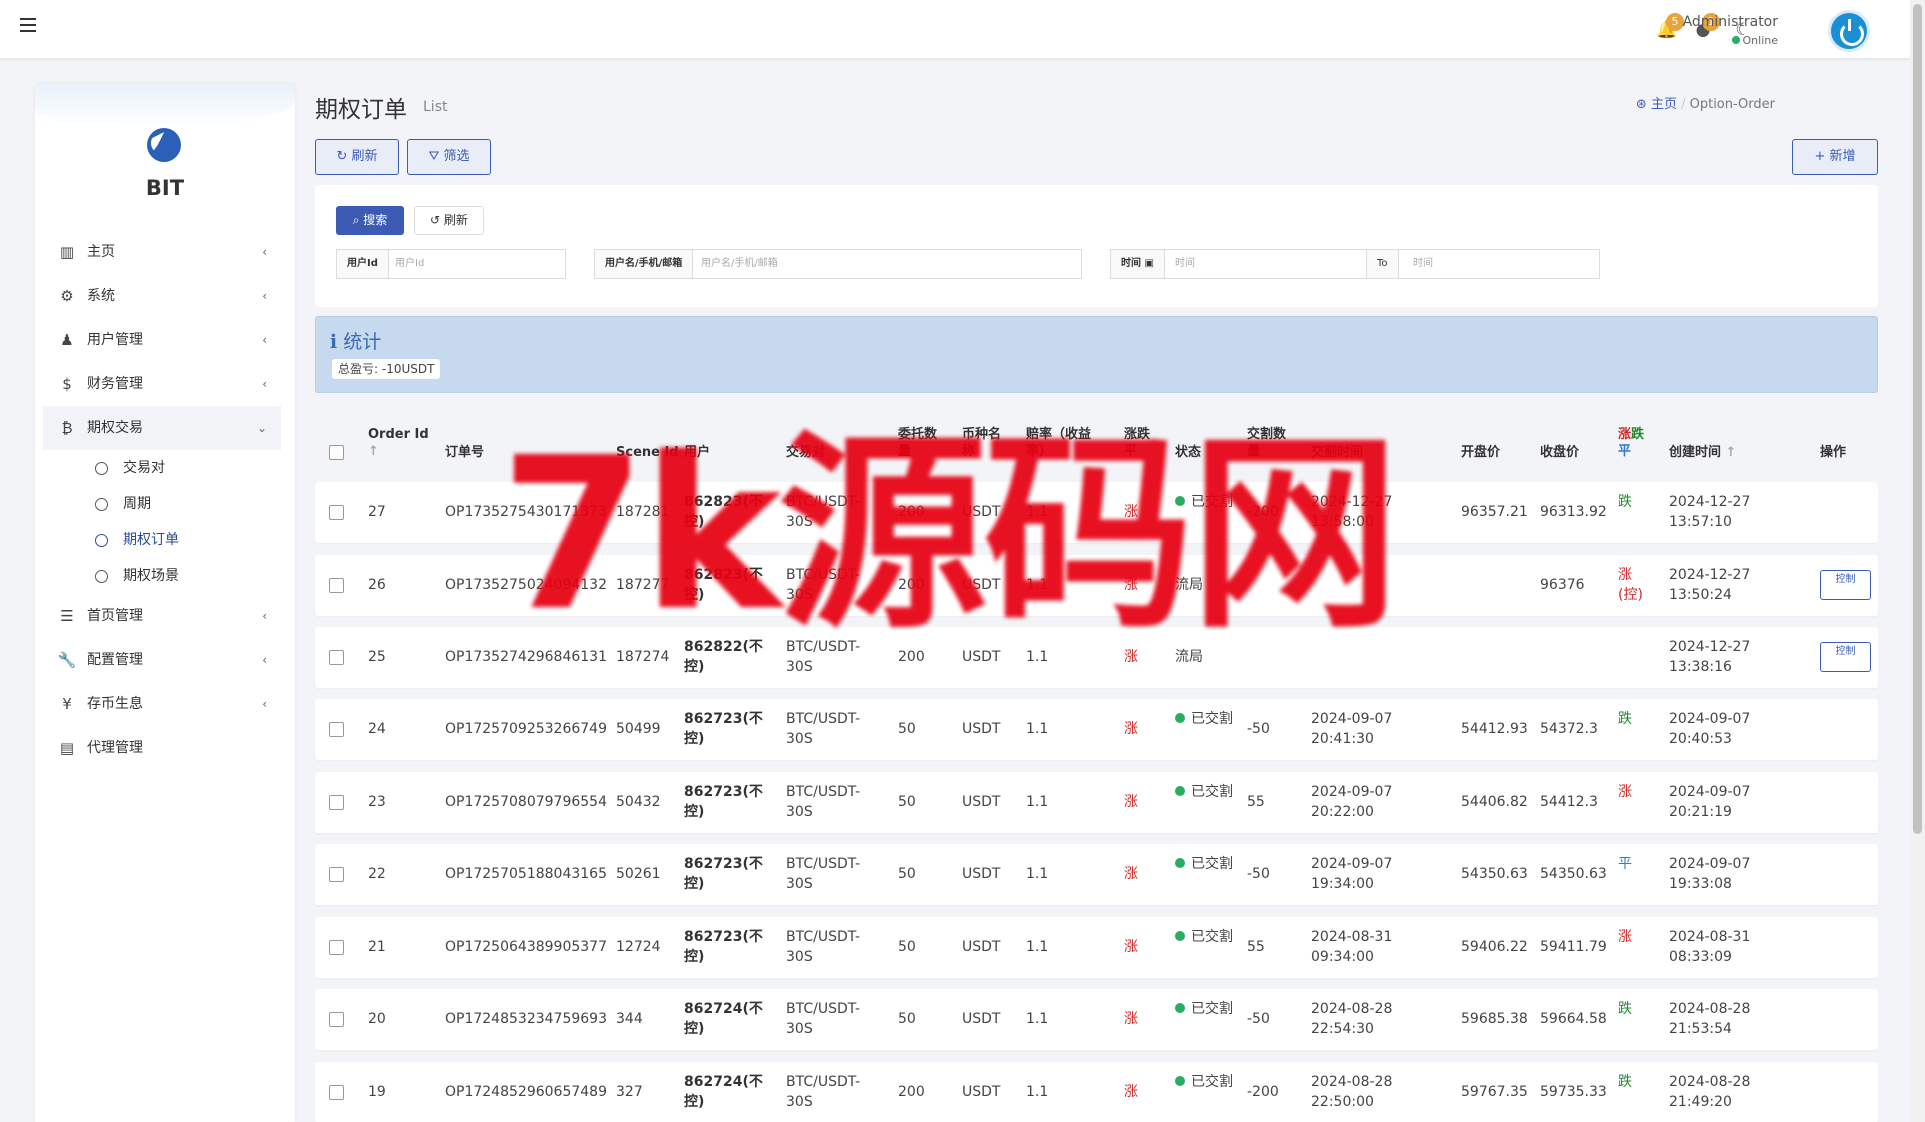 The height and width of the screenshot is (1122, 1925). I want to click on cell-created: 2024-09-07 20:21:19, so click(1710, 802).